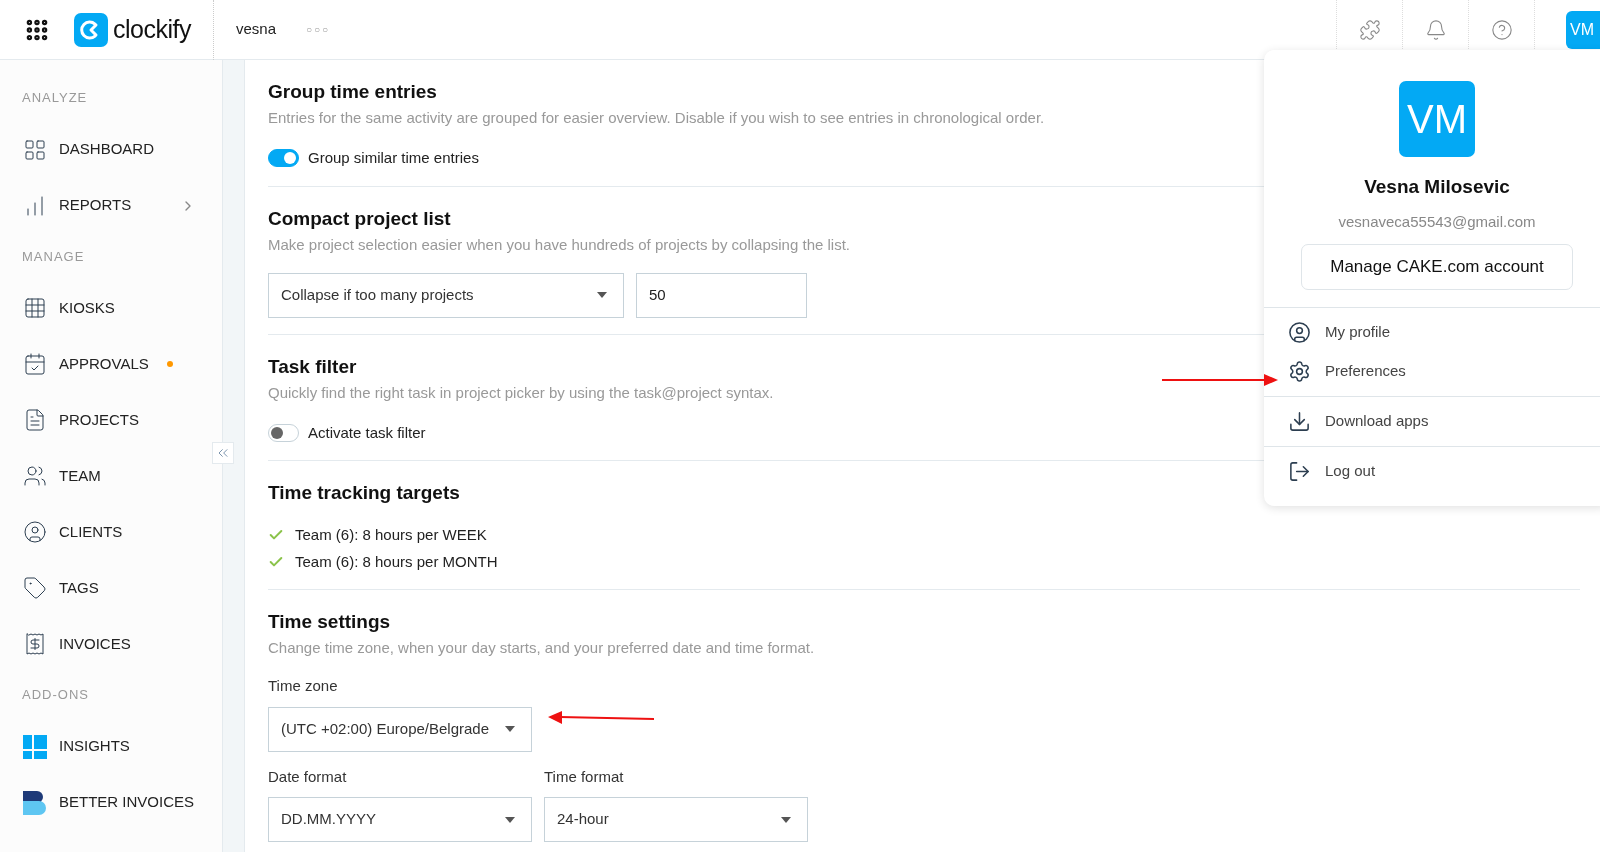 This screenshot has width=1600, height=852. I want to click on menu-item: Download apps, so click(1432, 421).